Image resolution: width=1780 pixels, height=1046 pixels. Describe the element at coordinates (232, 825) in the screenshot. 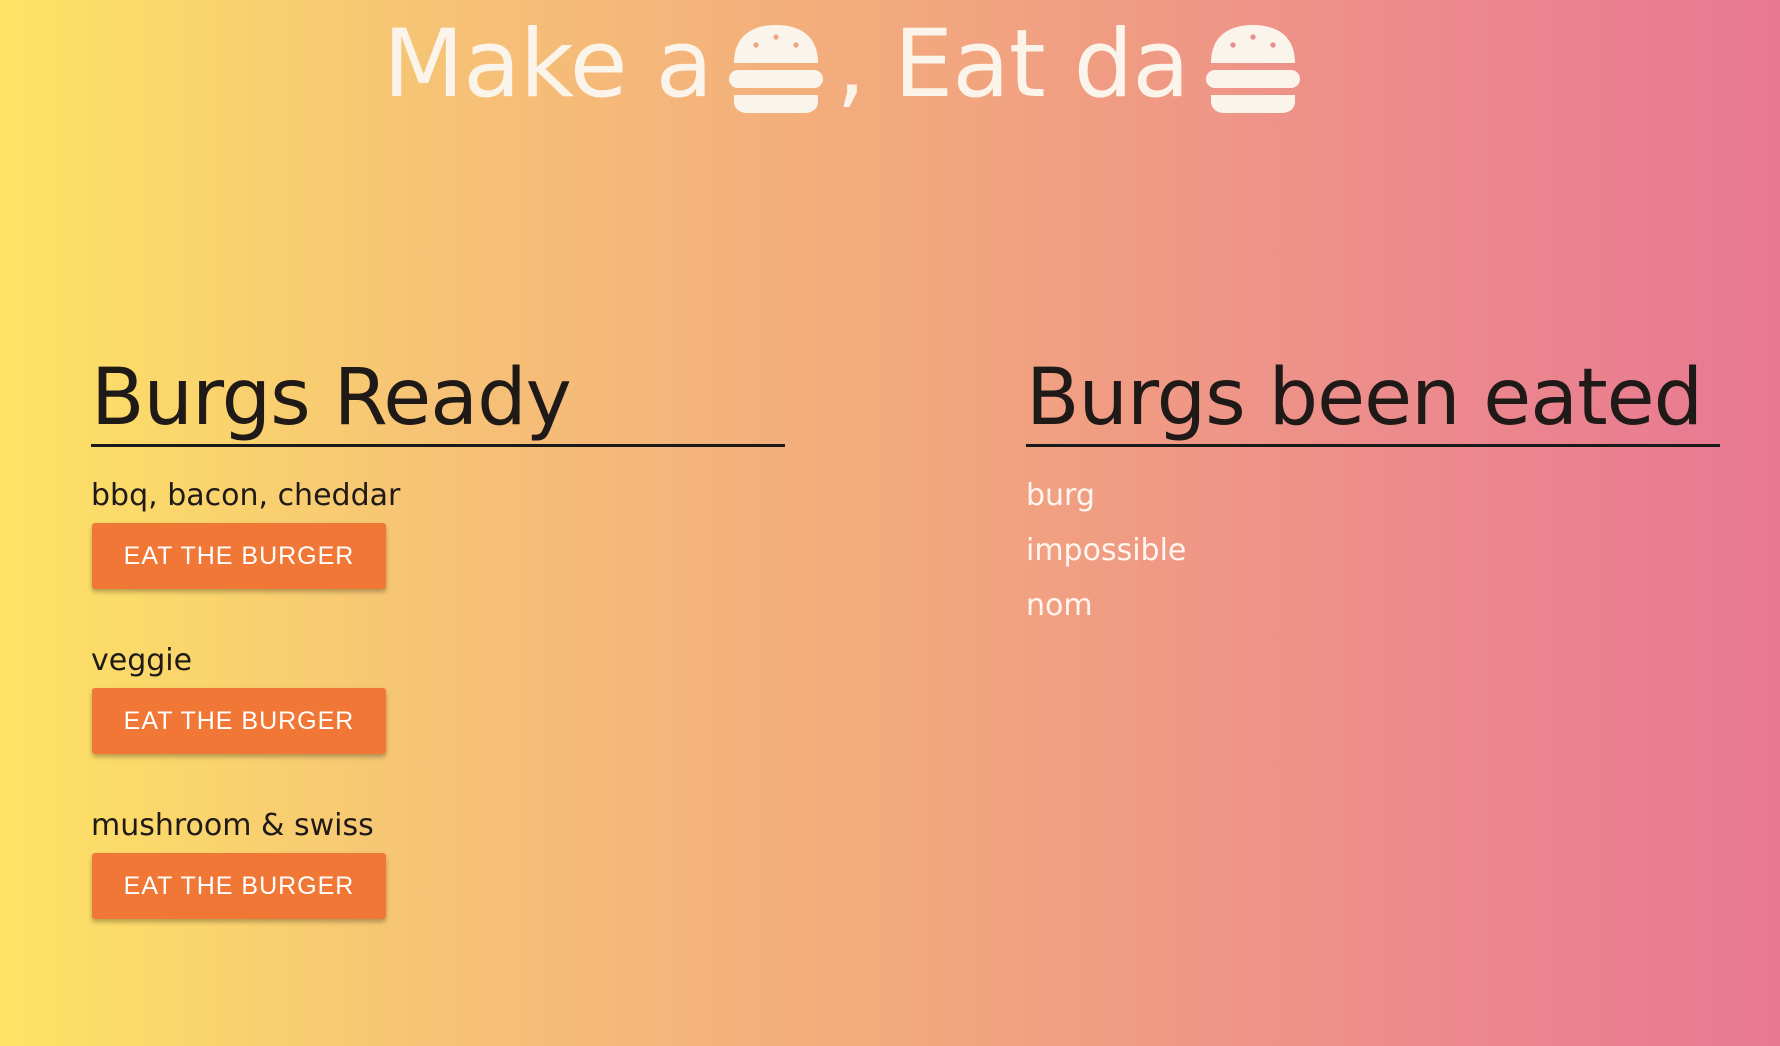

I see `burger-name: mushroom & swiss` at that location.